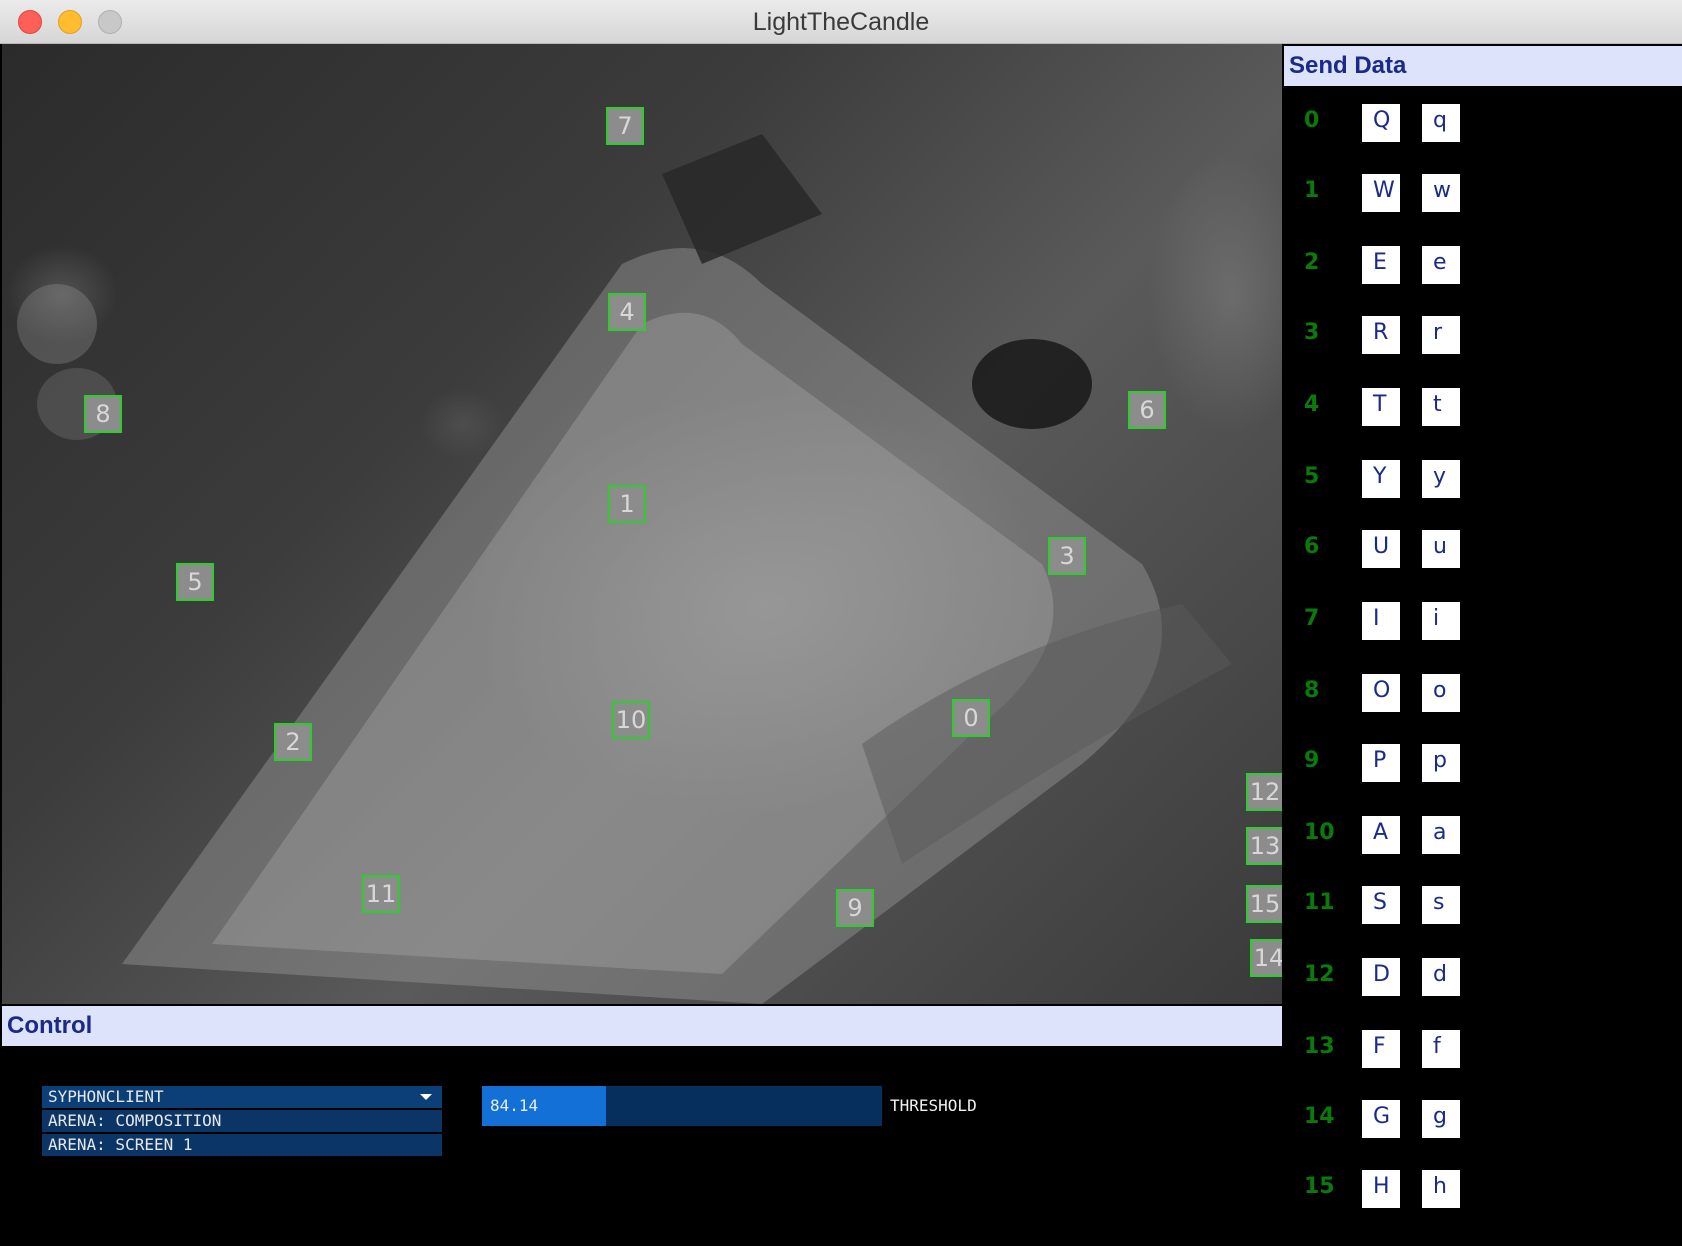 This screenshot has width=1682, height=1246. Describe the element at coordinates (1067, 556) in the screenshot. I see `marker-3: 3` at that location.